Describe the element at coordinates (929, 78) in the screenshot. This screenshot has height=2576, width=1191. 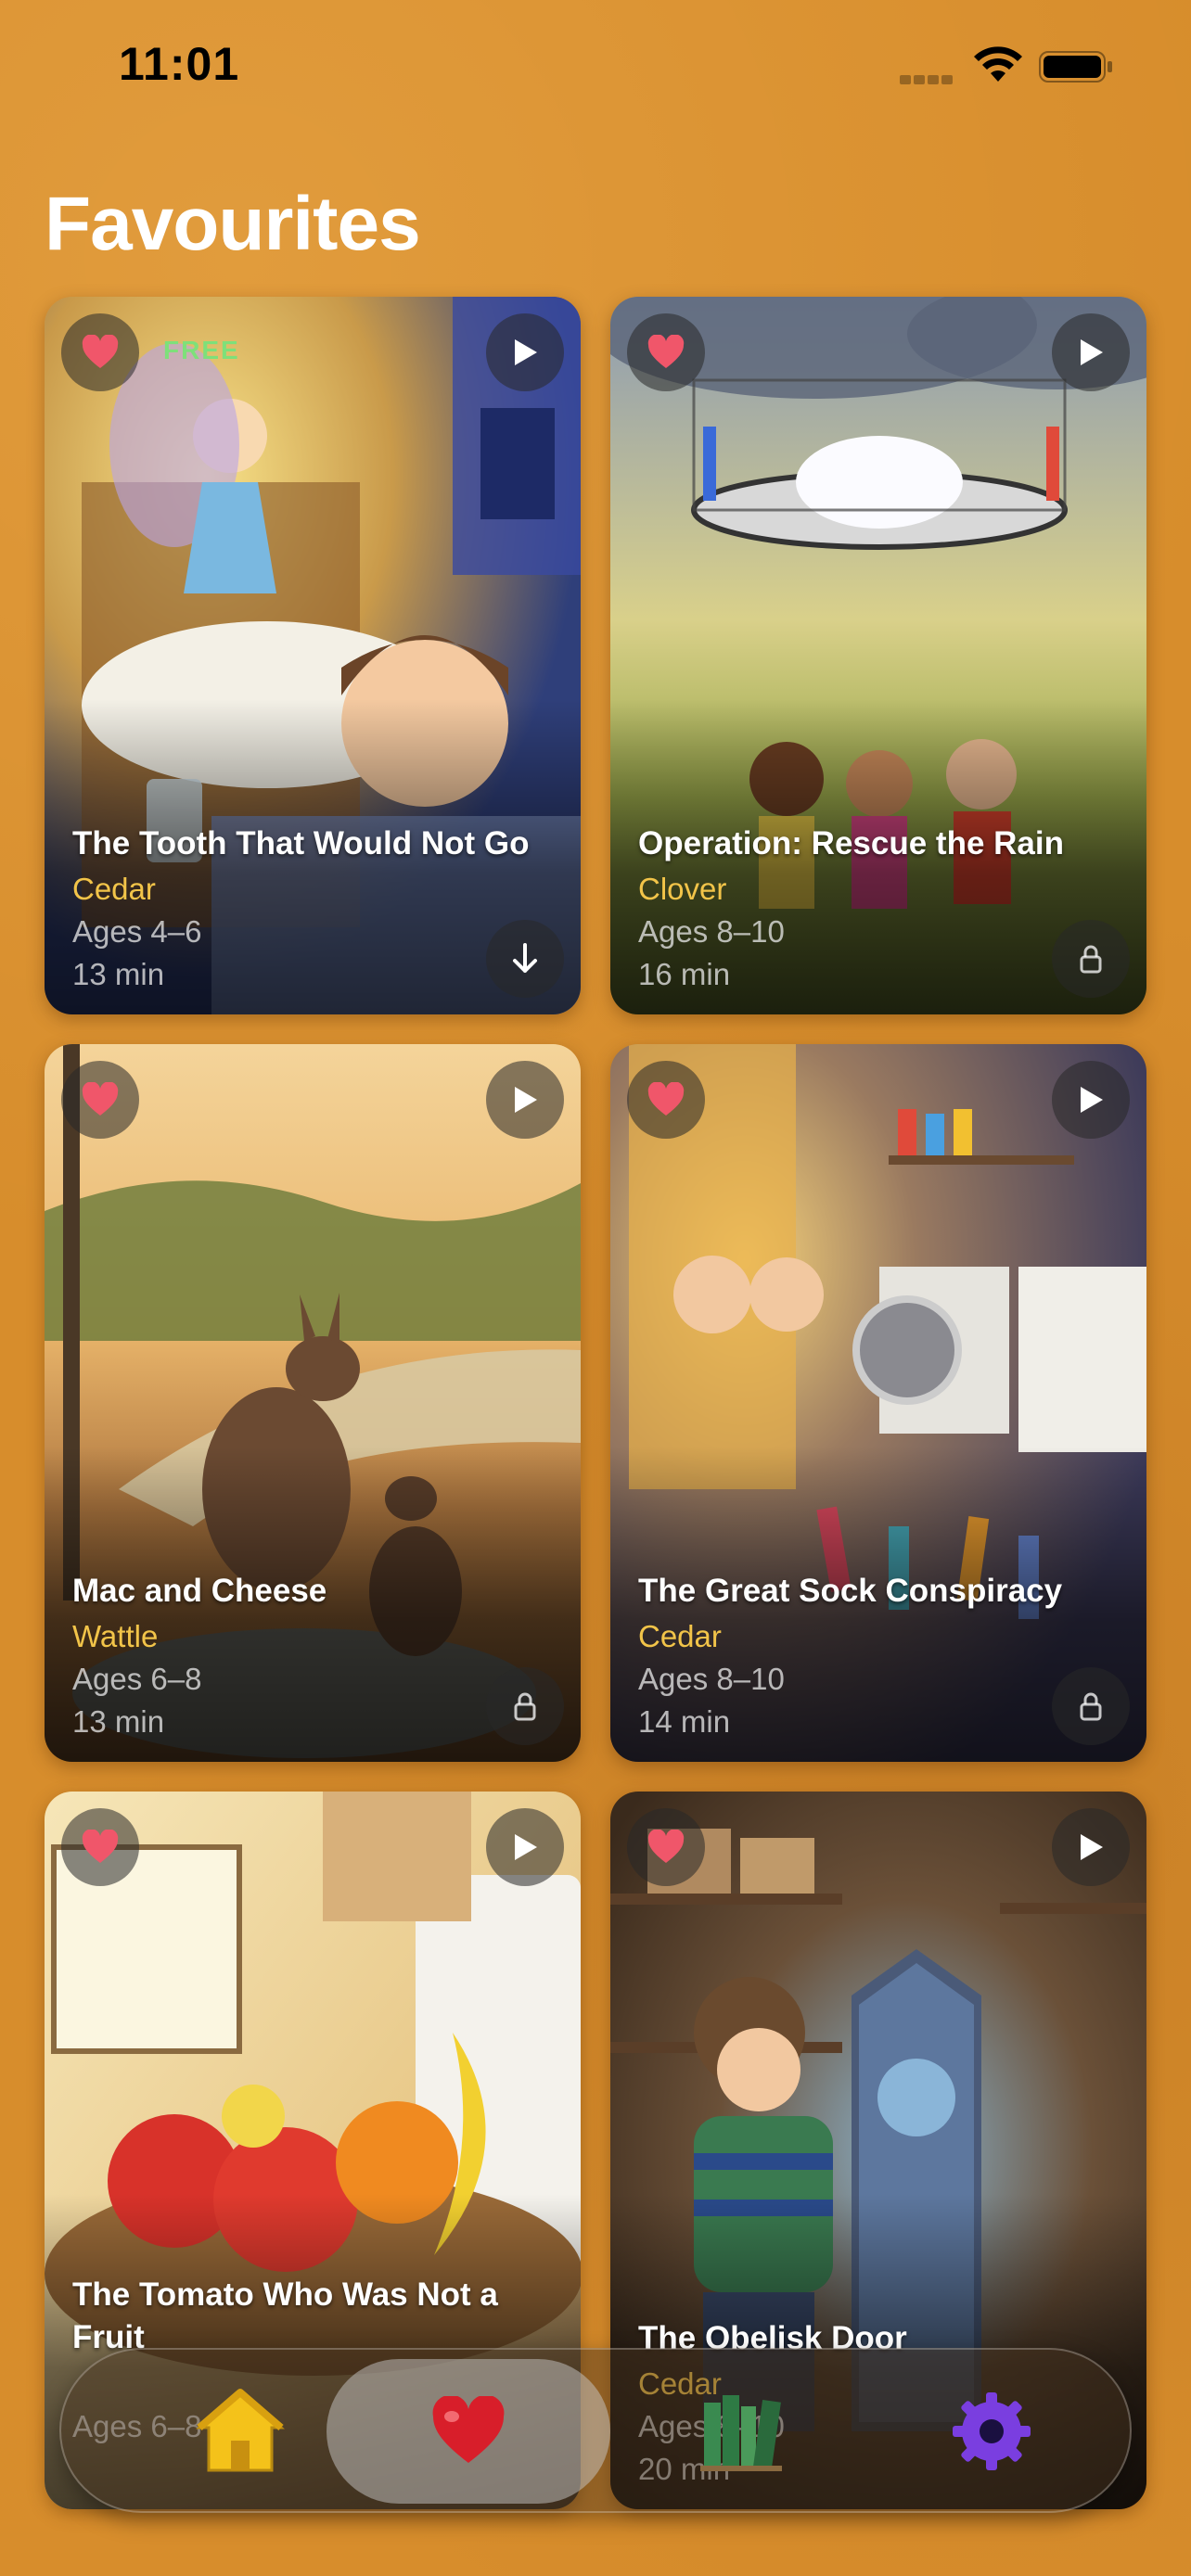
I see `cellular-signal-icon` at that location.